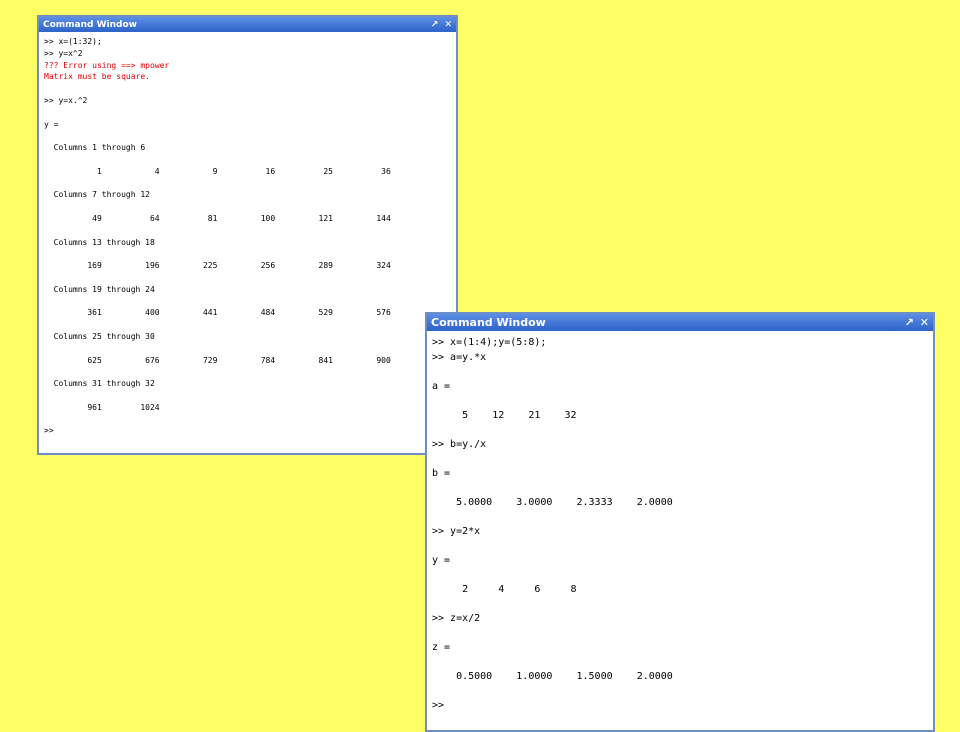  What do you see at coordinates (97, 77) in the screenshot?
I see `error-line: Matrix must be square.` at bounding box center [97, 77].